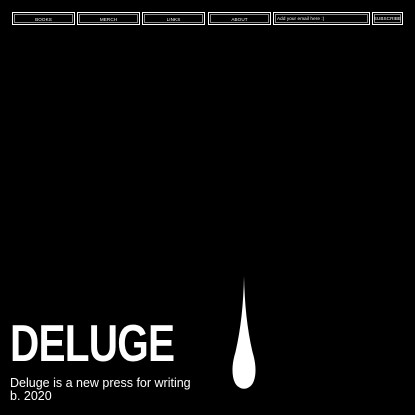 The height and width of the screenshot is (415, 415). What do you see at coordinates (92, 344) in the screenshot?
I see `site-wordmark: DELUGE` at bounding box center [92, 344].